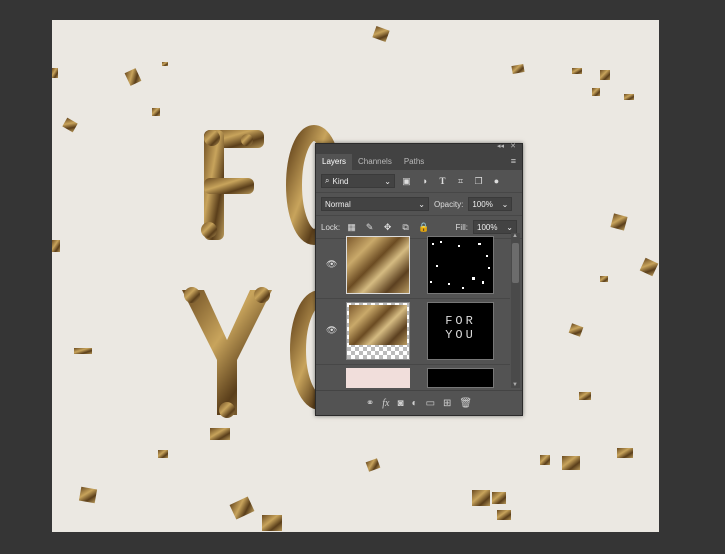 This screenshot has height=554, width=725. I want to click on filter-kind-label: Kind, so click(340, 181).